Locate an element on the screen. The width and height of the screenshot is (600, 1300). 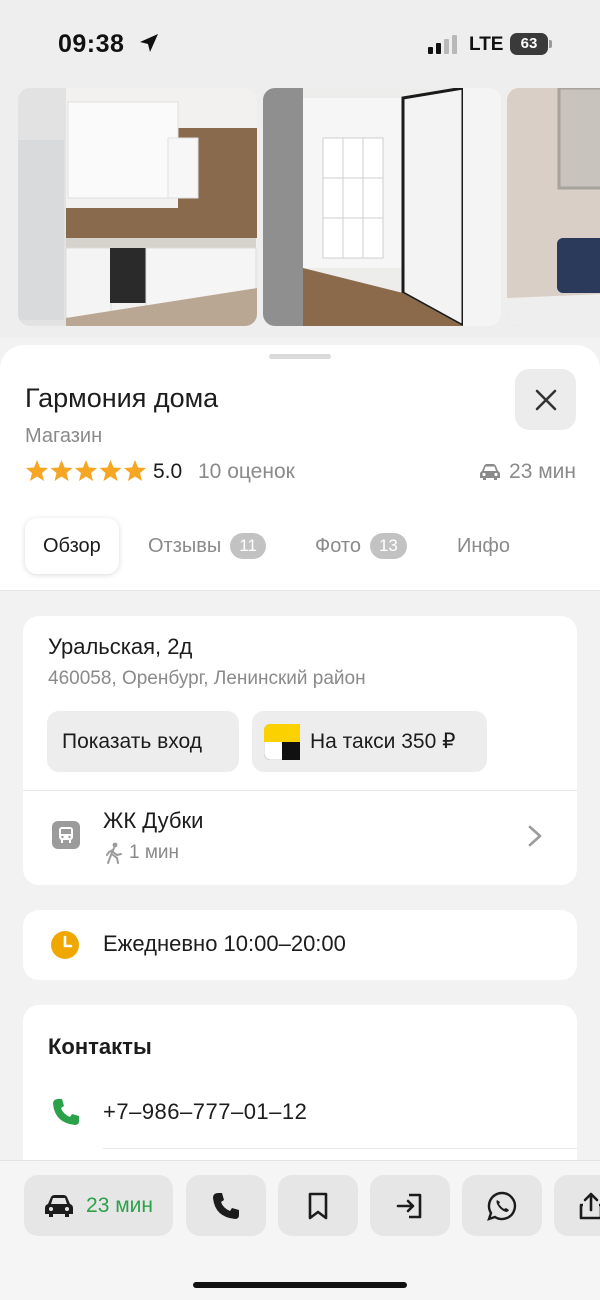
tab-photos-label: Фото is located at coordinates (338, 545).